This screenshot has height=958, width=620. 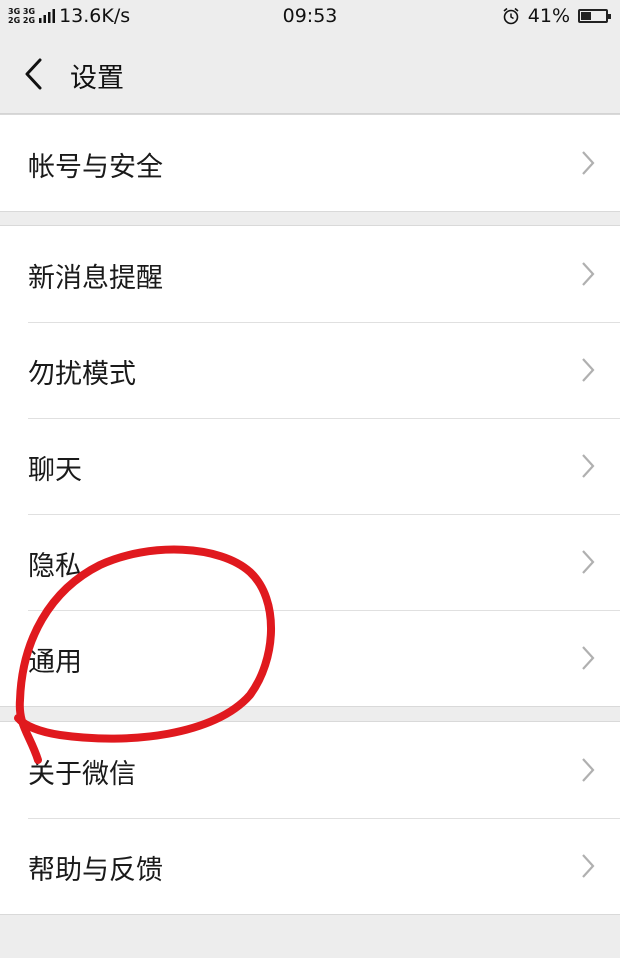 I want to click on settings-item-about-wechat: 关于微信, so click(x=310, y=770).